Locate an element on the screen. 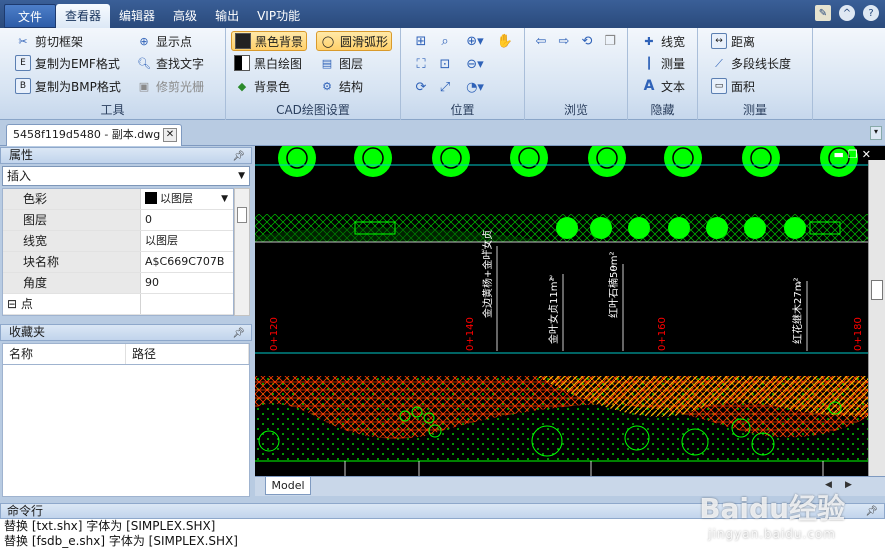  document-tab: 5458f119d5480 - 副本.dwg ✕ is located at coordinates (94, 135).